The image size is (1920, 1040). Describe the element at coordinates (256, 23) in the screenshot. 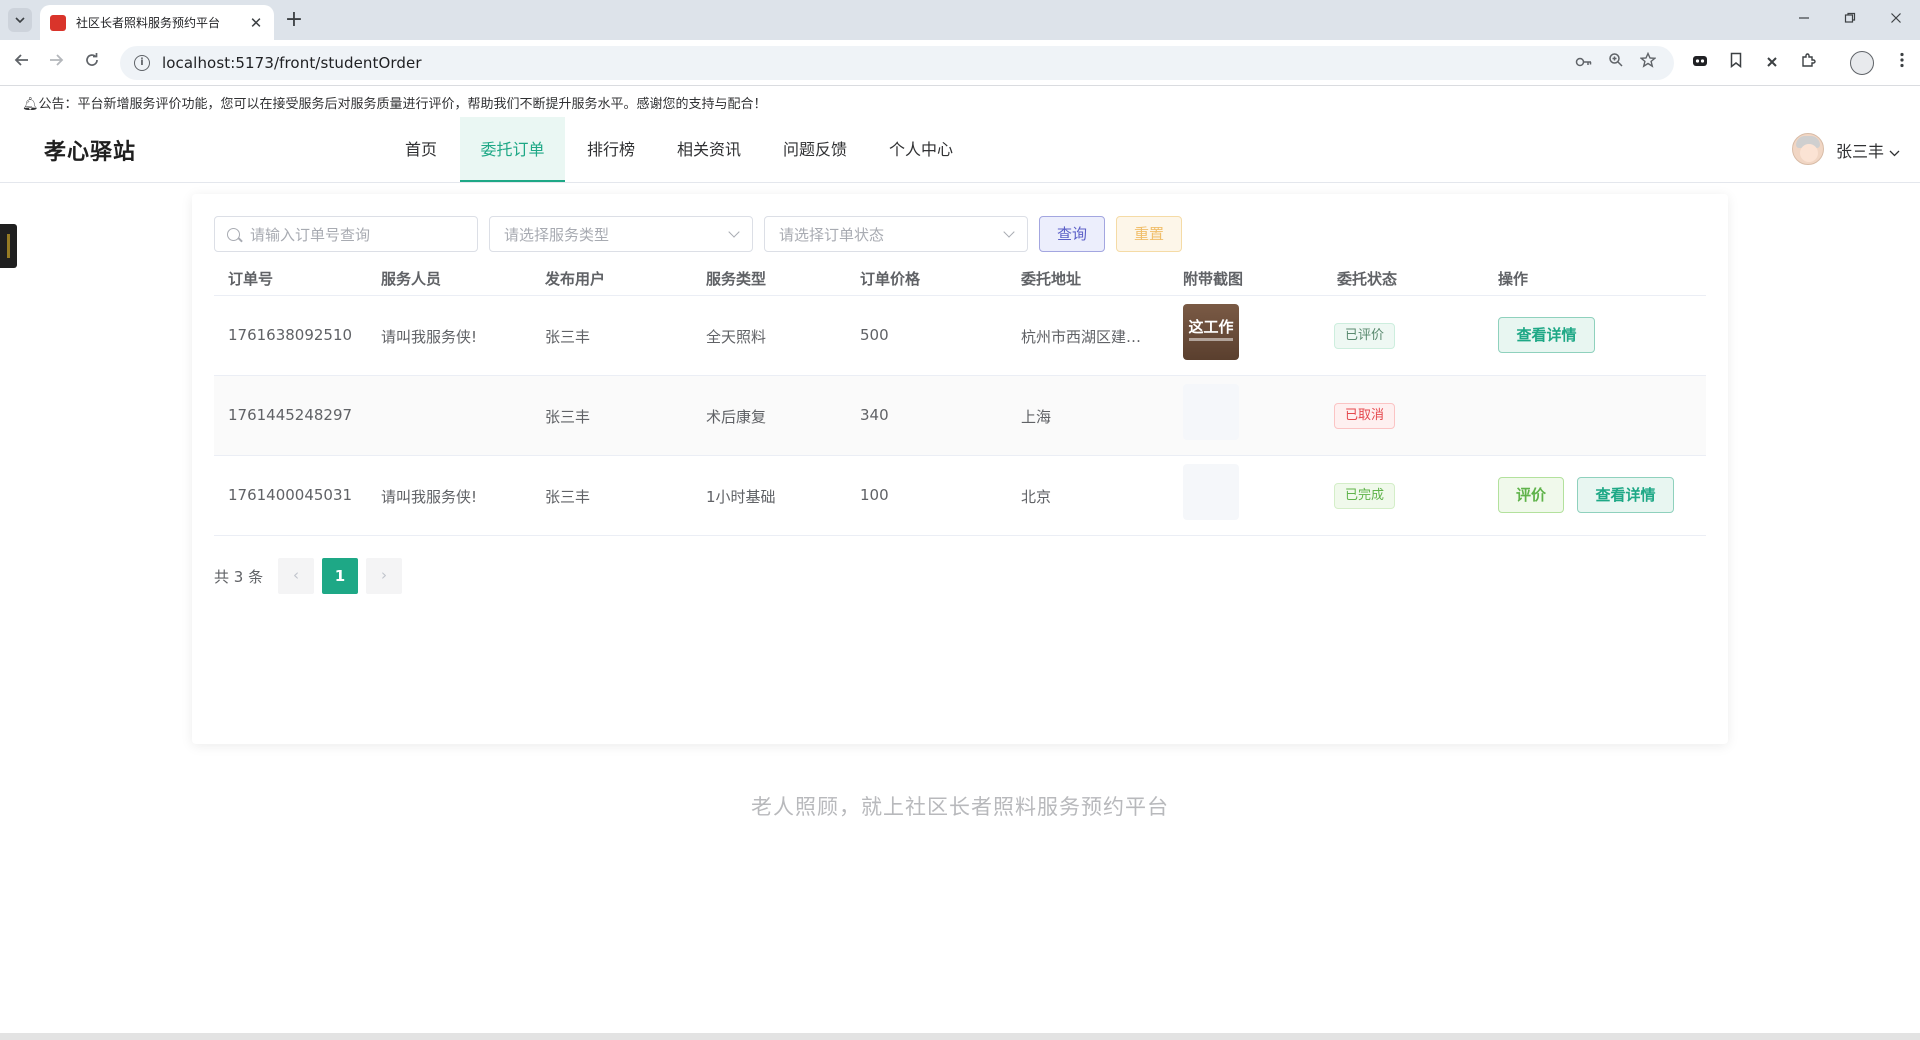

I see `tab-close-icon: ✕` at that location.